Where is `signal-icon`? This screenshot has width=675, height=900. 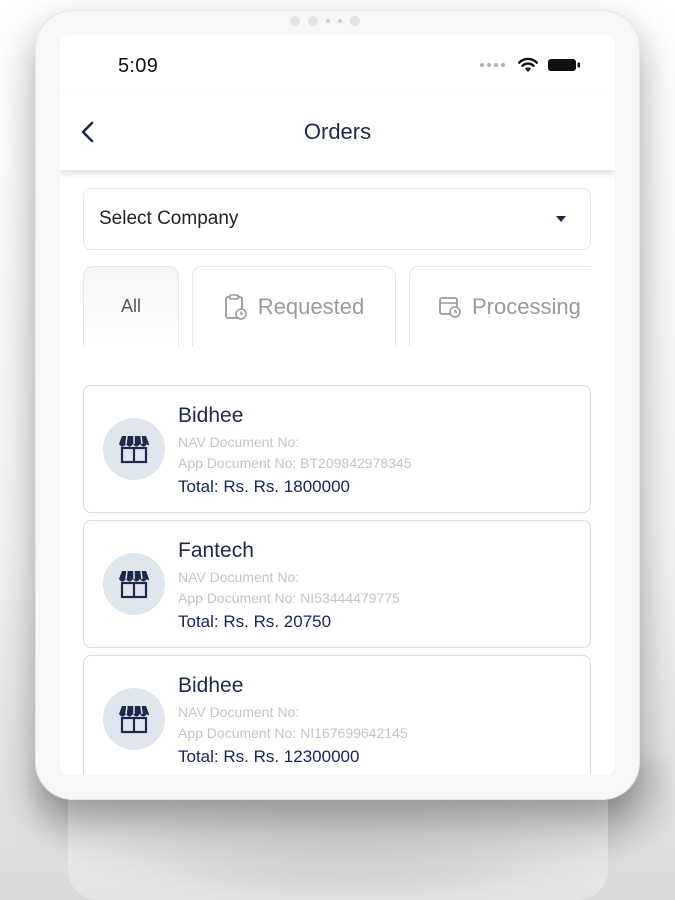
signal-icon is located at coordinates (492, 65).